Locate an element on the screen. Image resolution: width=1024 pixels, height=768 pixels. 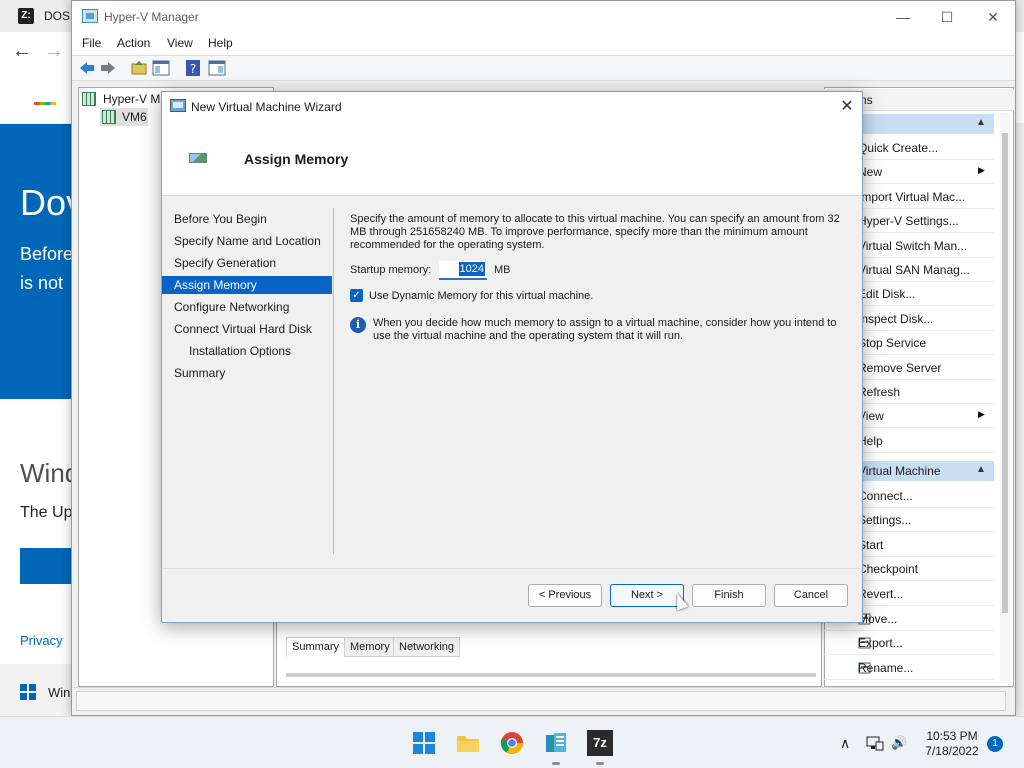
tree-root-label: Hyper-V M is located at coordinates (132, 99).